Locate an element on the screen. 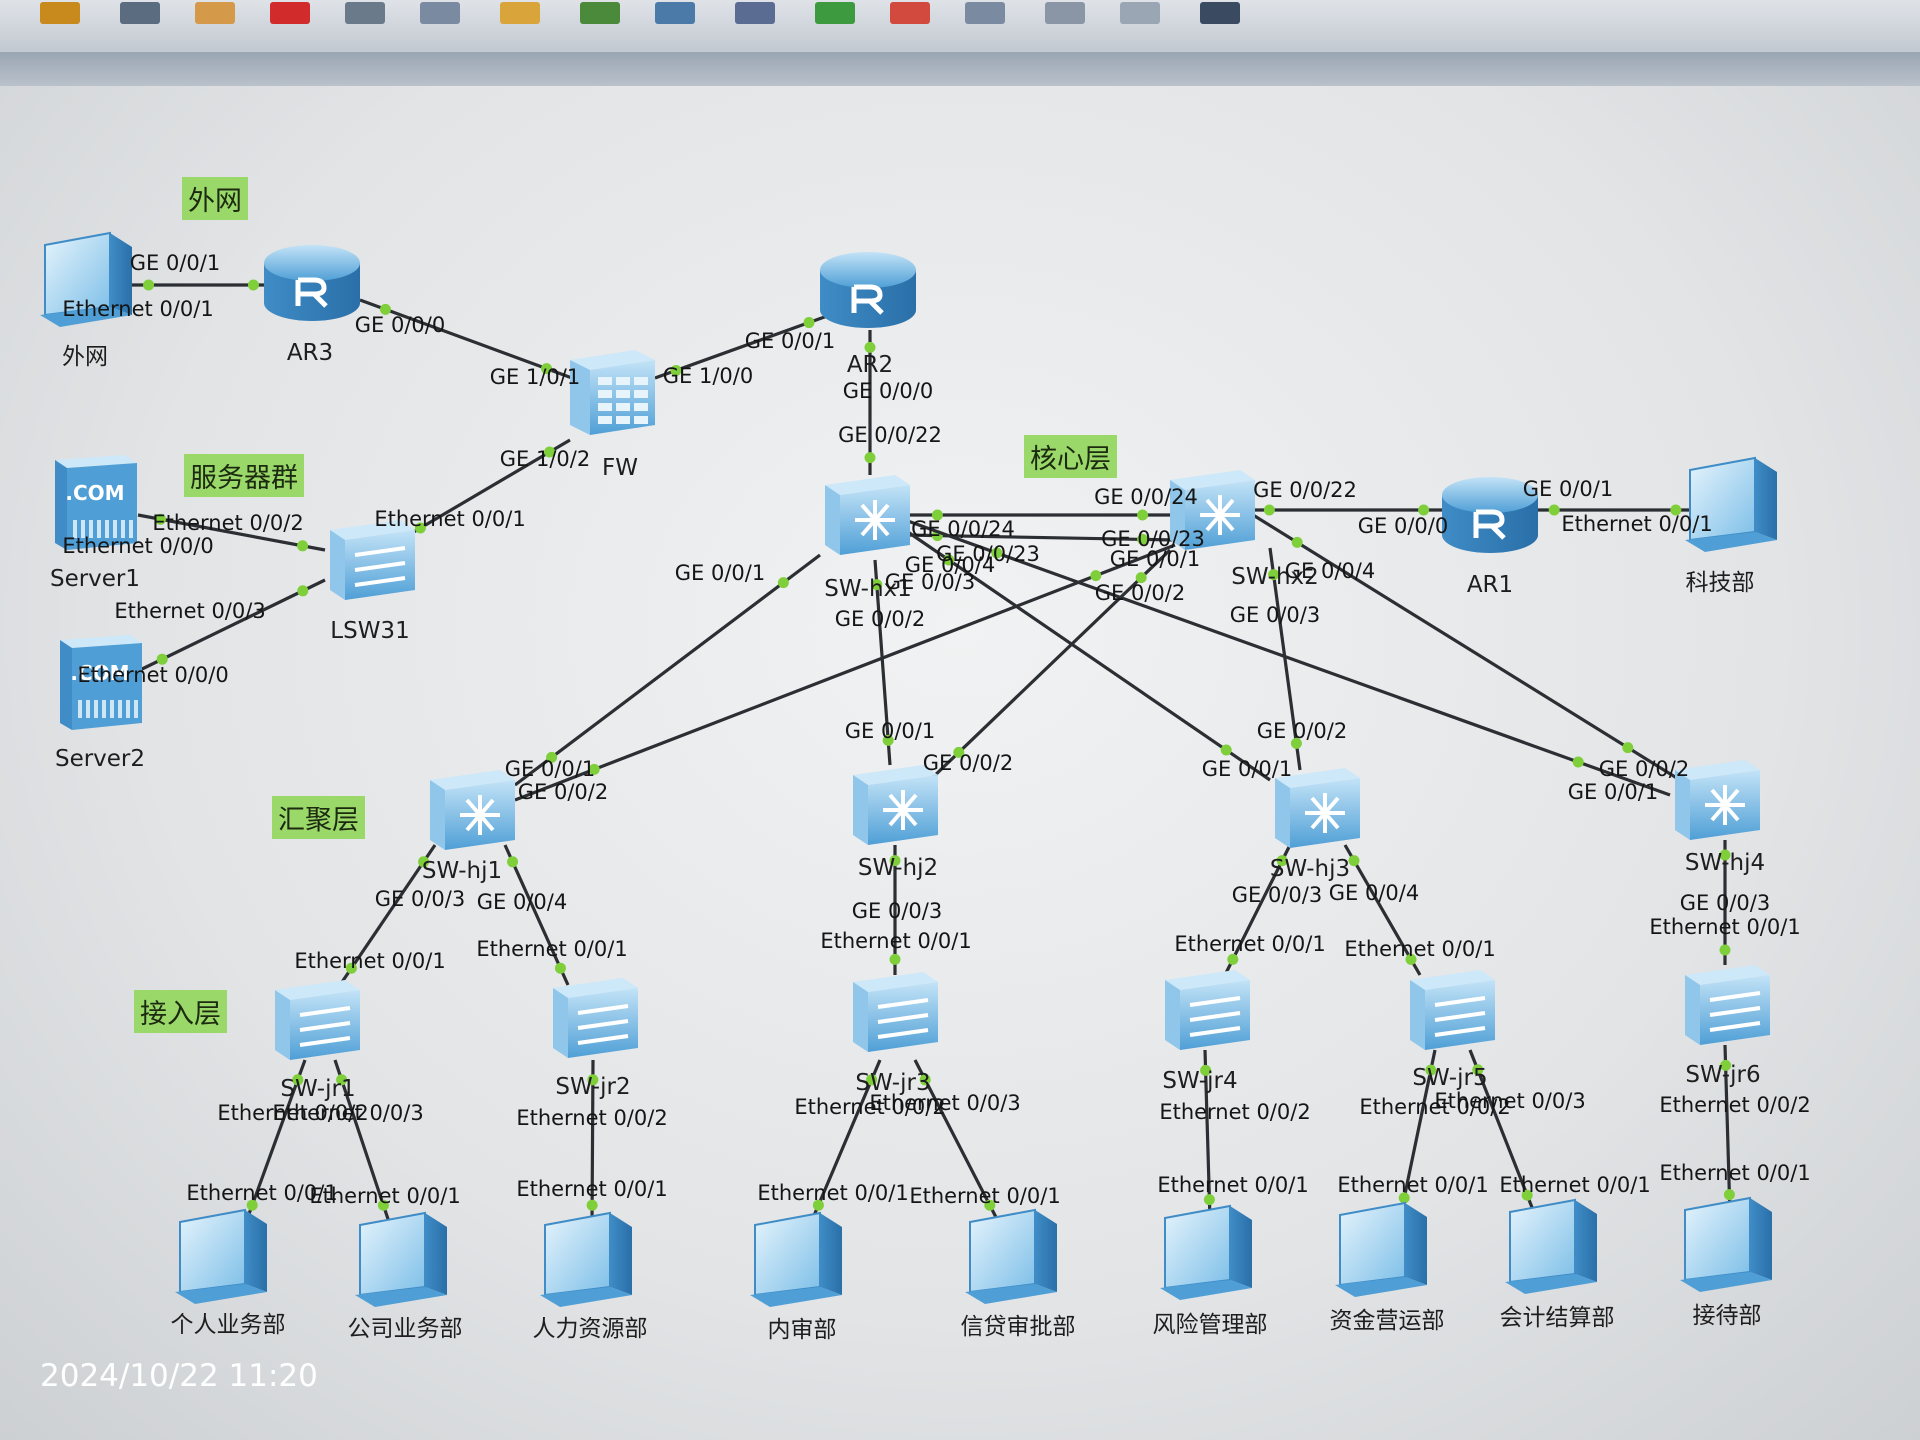 Image resolution: width=1920 pixels, height=1440 pixels. zoom-in-icon is located at coordinates (600, 13).